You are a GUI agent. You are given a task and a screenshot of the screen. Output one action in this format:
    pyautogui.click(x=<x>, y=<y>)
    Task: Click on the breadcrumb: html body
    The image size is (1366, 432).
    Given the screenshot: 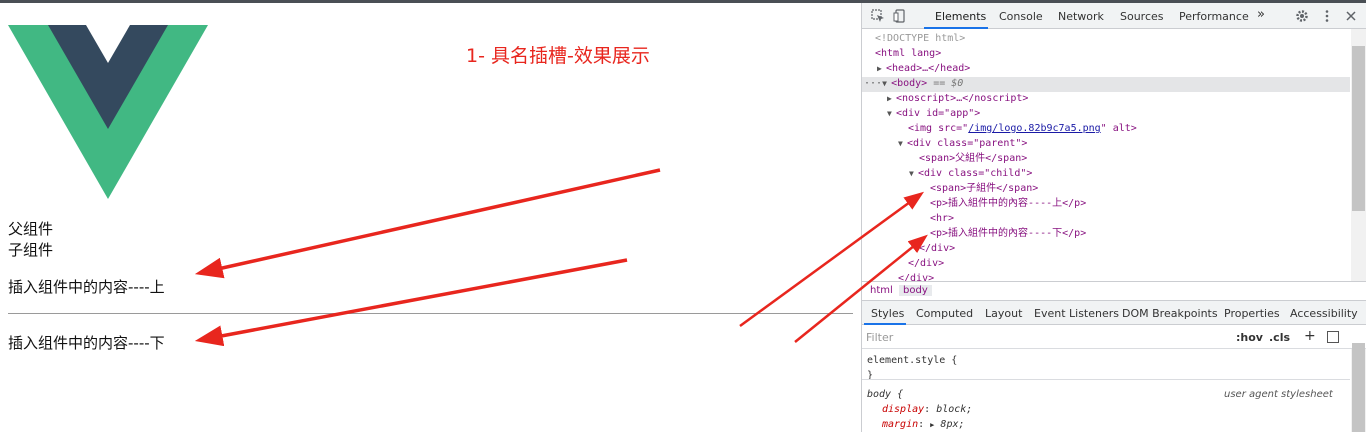 What is the action you would take?
    pyautogui.click(x=1114, y=291)
    